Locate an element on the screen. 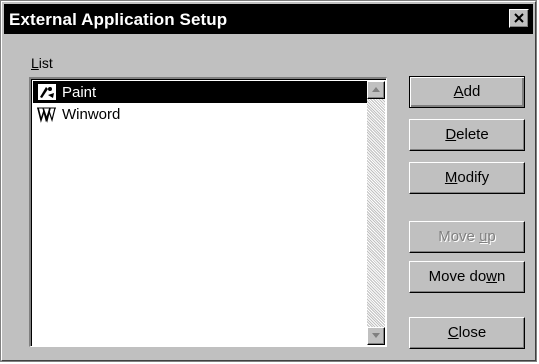  list-item-winword: Winword is located at coordinates (200, 114).